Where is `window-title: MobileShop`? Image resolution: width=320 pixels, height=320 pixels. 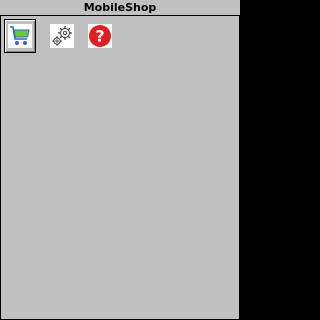
window-title: MobileShop is located at coordinates (120, 7).